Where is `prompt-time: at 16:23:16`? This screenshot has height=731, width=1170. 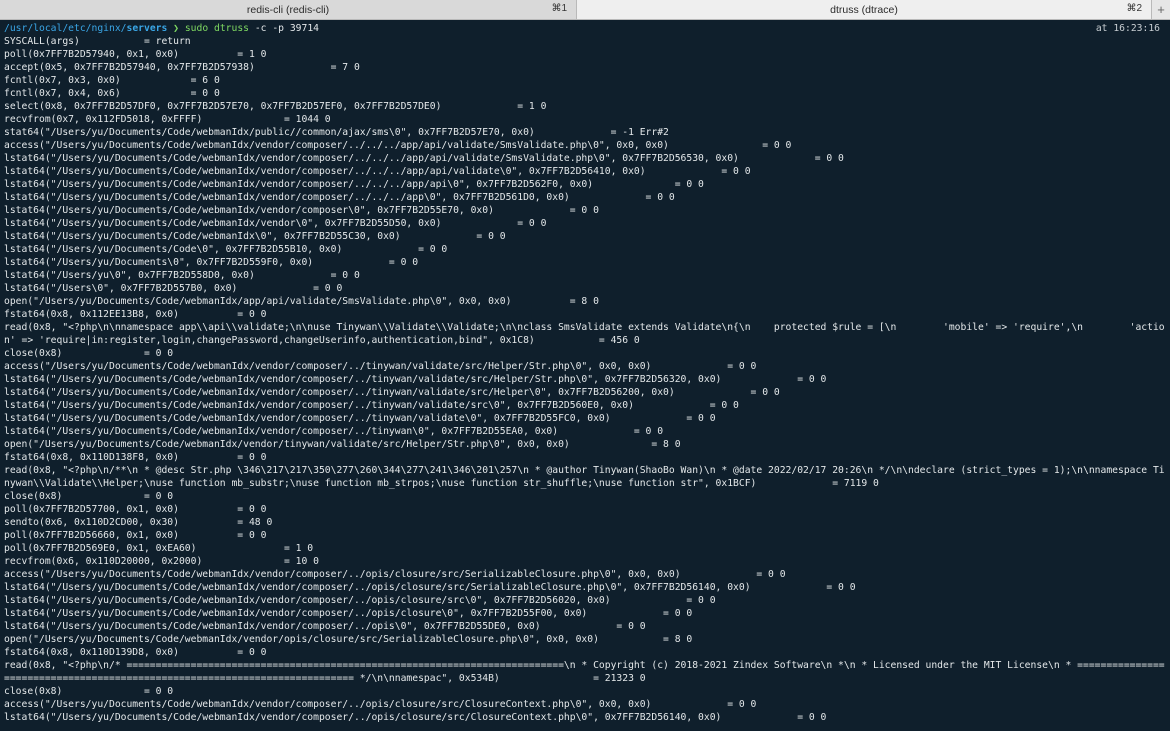
prompt-time: at 16:23:16 is located at coordinates (1127, 28).